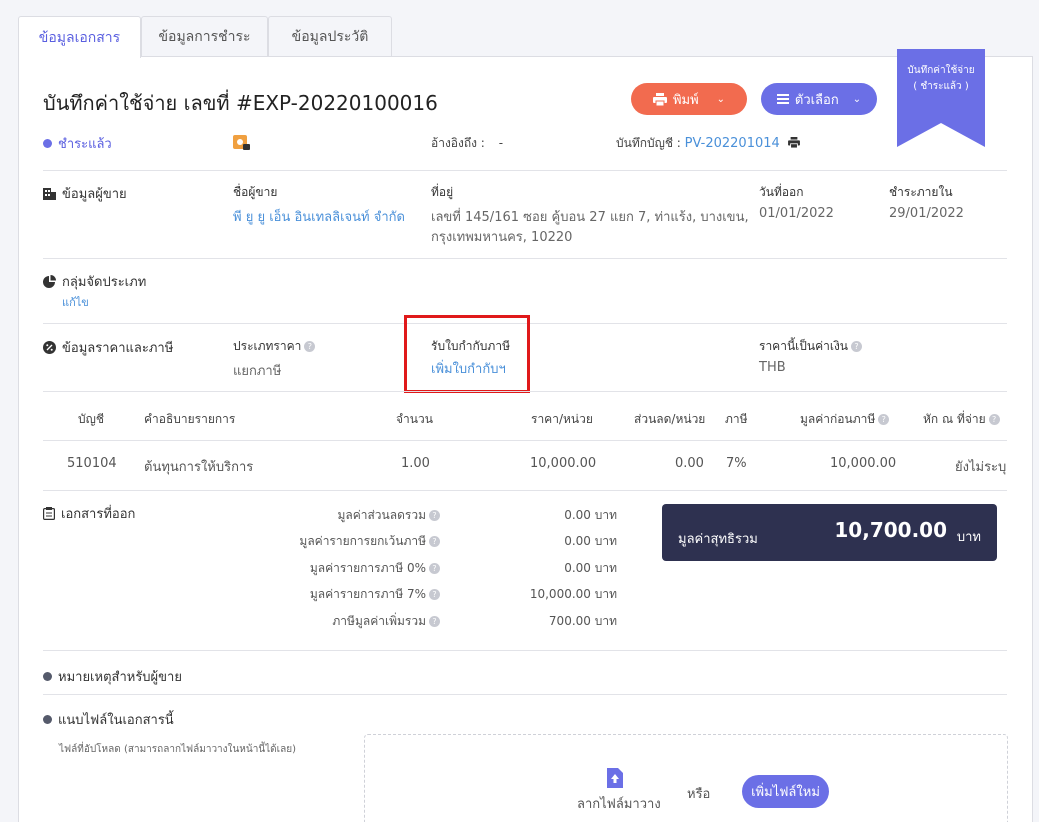  I want to click on summary-title-text: เอกสารที่ออก, so click(98, 514).